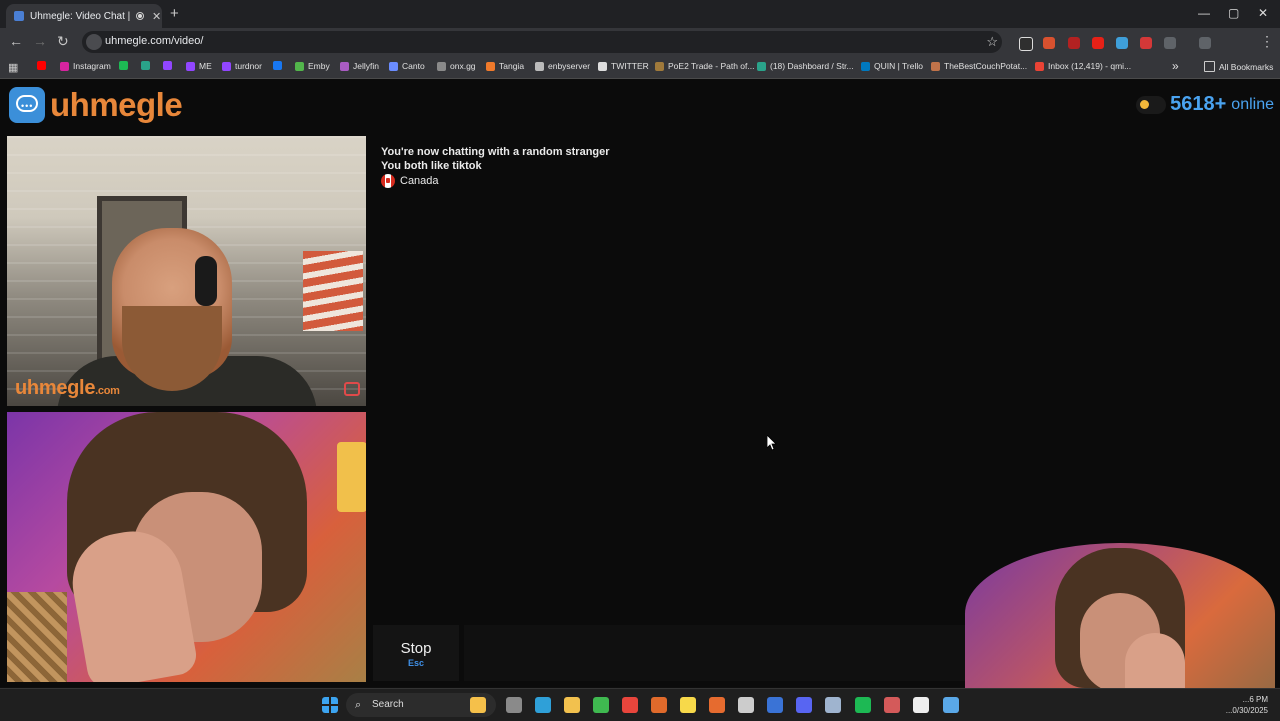  I want to click on system-message: You both like tiktok, so click(431, 166).